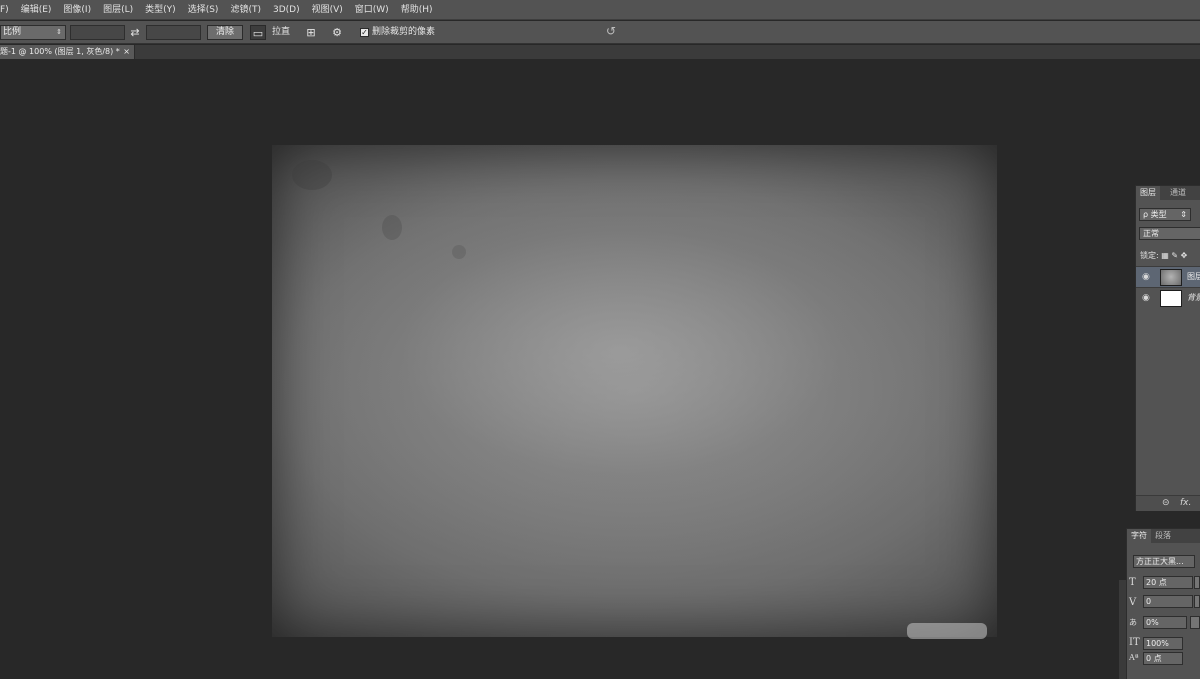 The image size is (1200, 679). What do you see at coordinates (286, 10) in the screenshot?
I see `menu-3d: 3D(D)` at bounding box center [286, 10].